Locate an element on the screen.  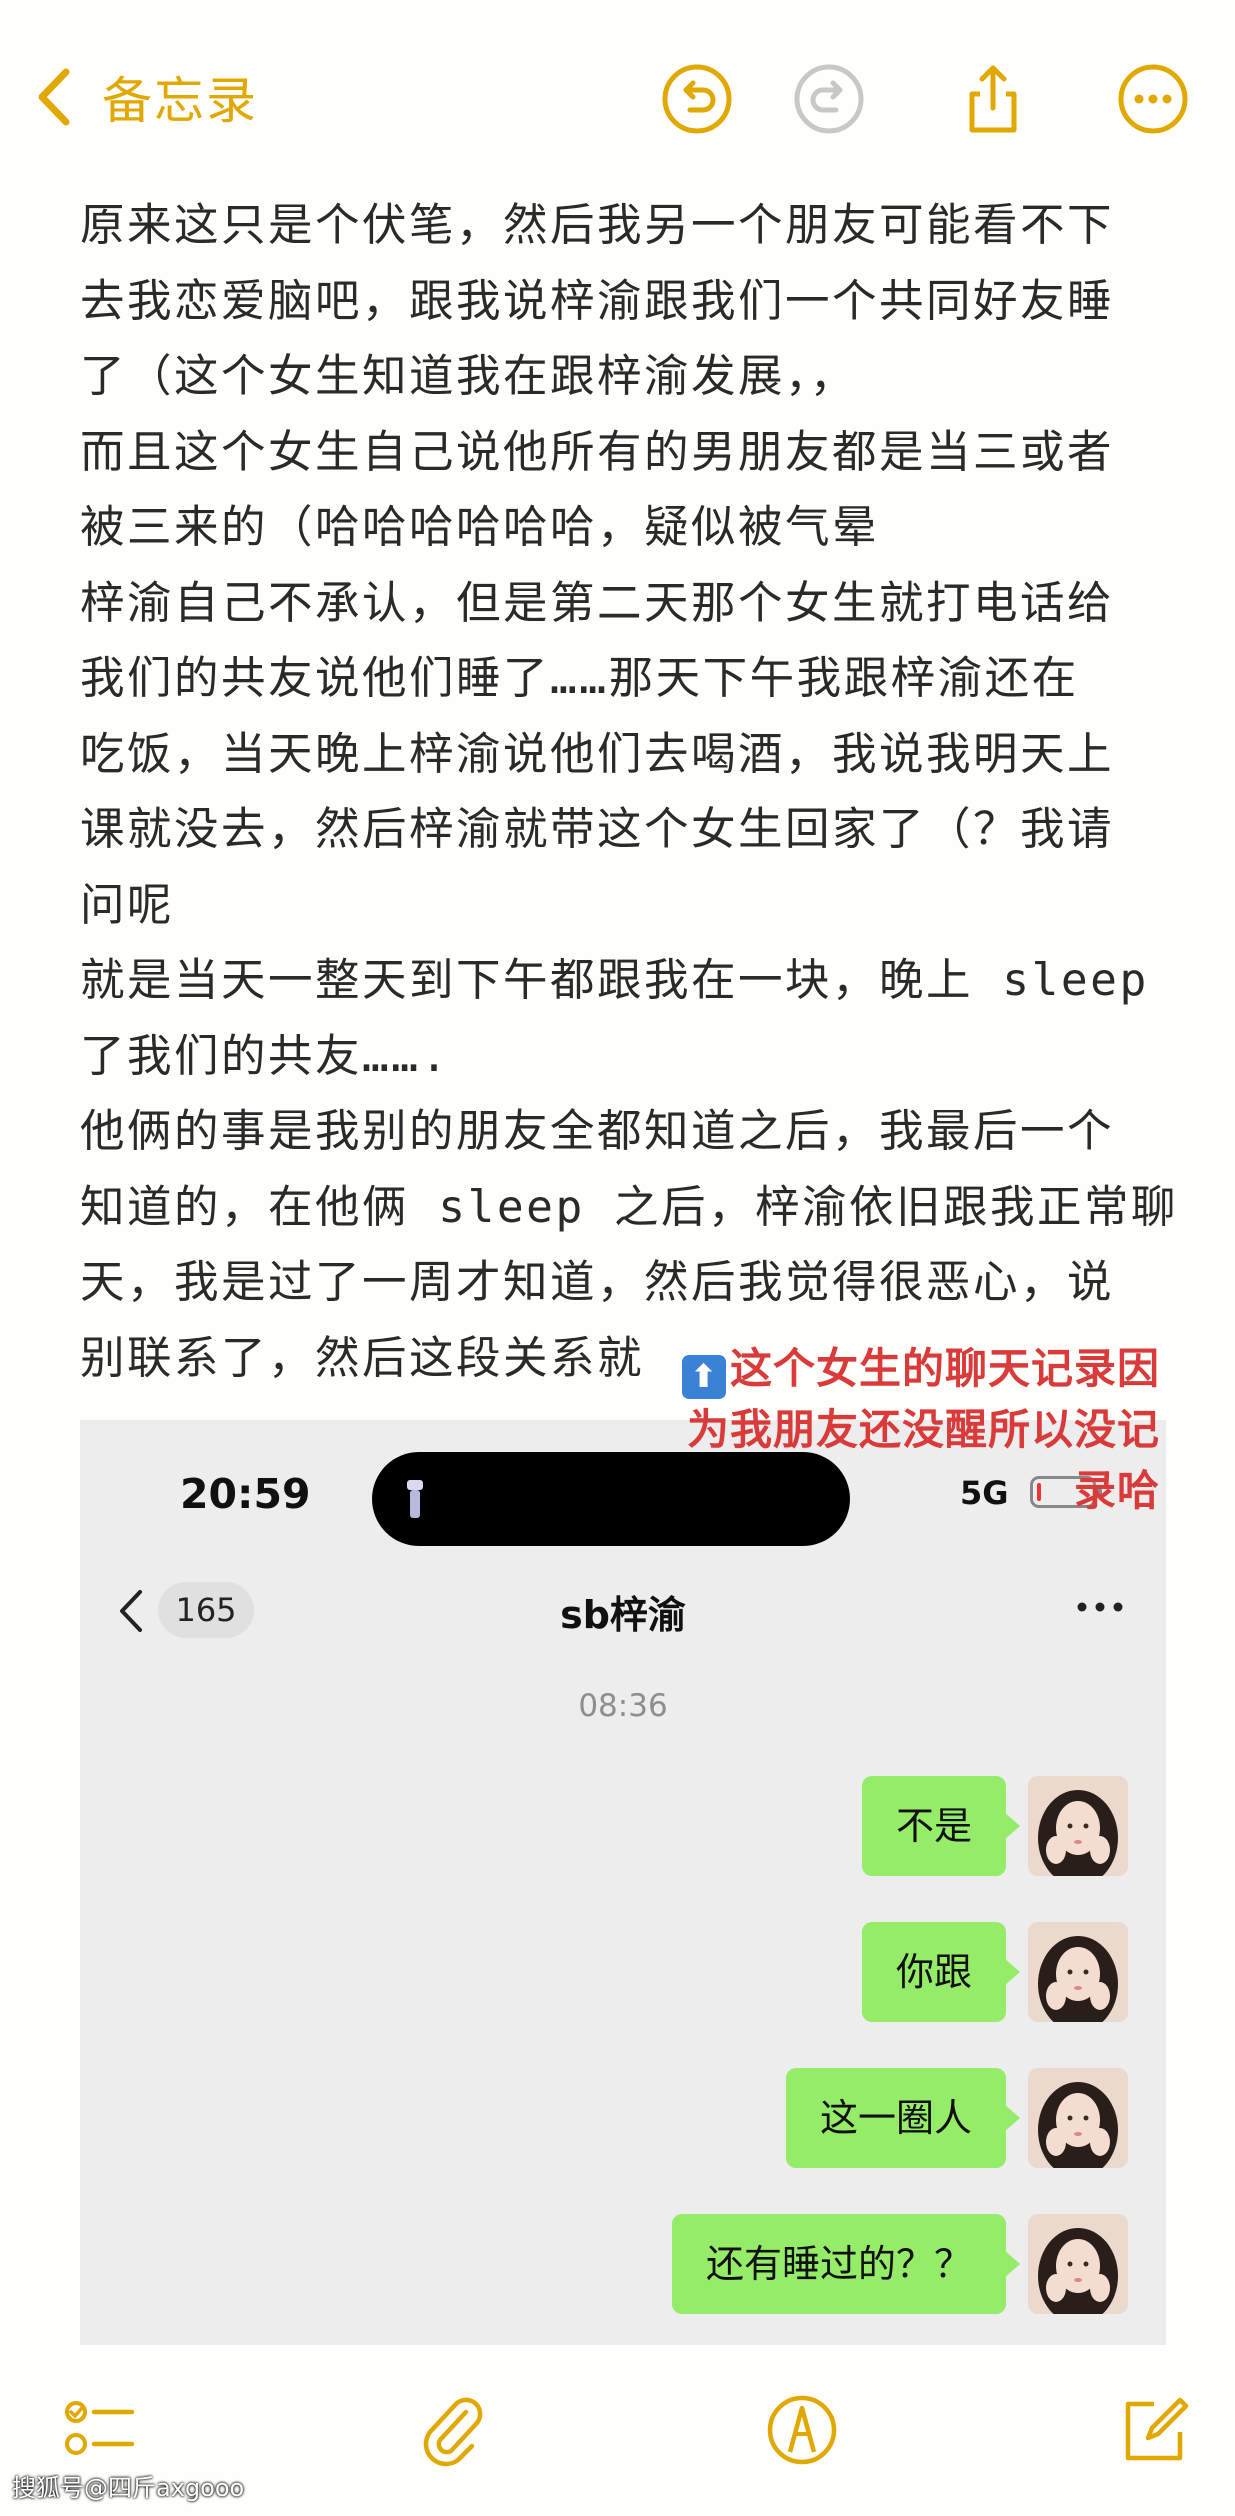
undo-icon is located at coordinates (697, 99).